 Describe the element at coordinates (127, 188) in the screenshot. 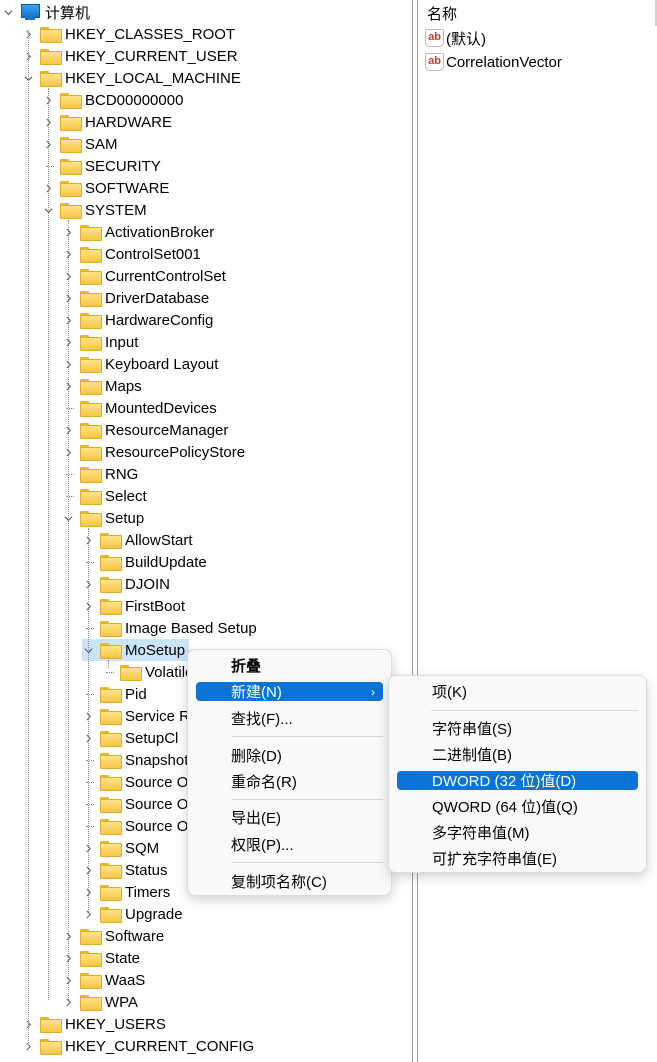

I see `tree-node-label: SOFTWARE` at that location.